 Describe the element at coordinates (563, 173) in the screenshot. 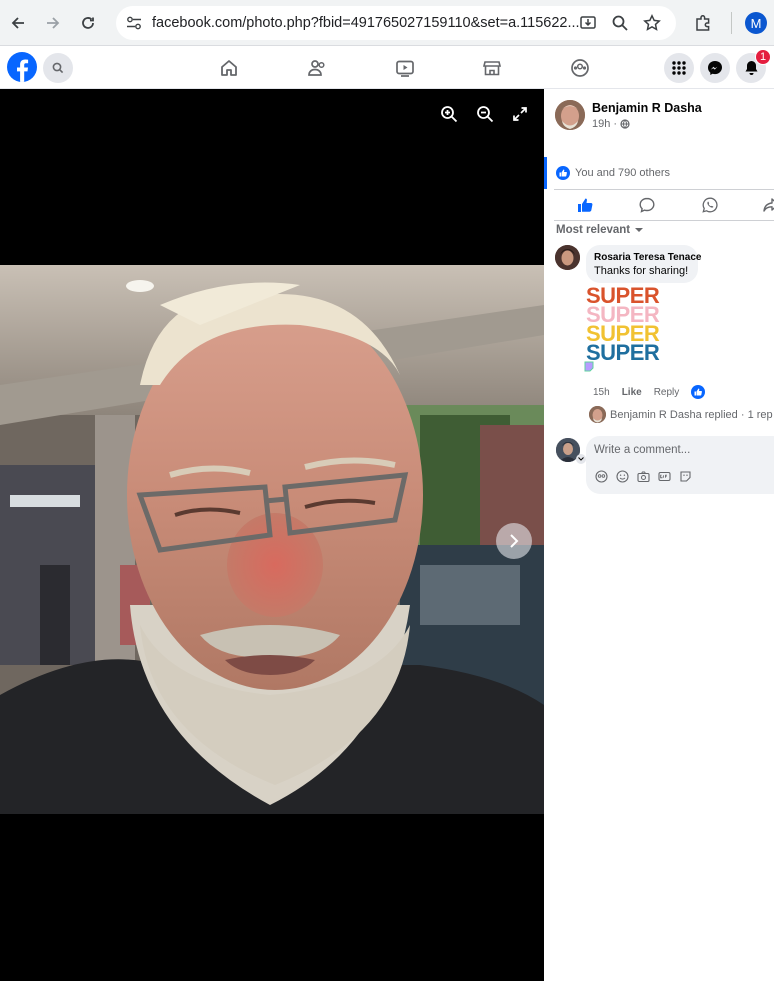

I see `like-reaction-icon` at that location.